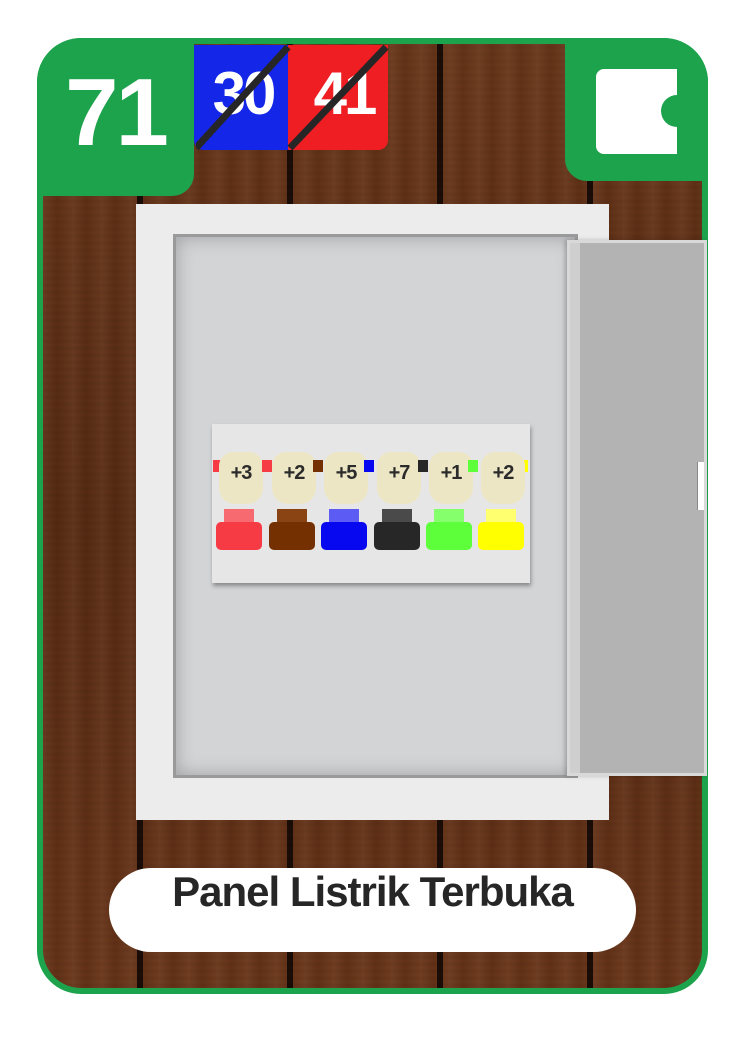 This screenshot has width=744, height=1039. I want to click on breaker-yellow: +2, so click(498, 499).